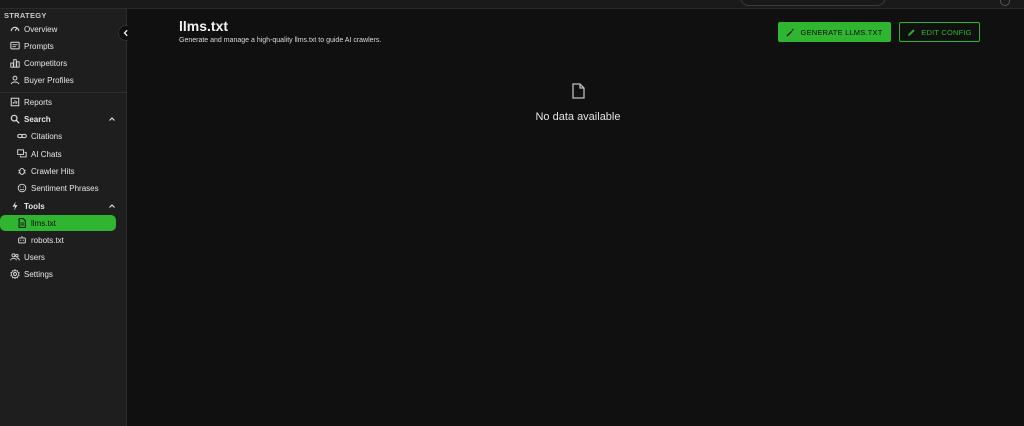 The image size is (1024, 426). I want to click on sidebar-item-ai-chats: AI Chats, so click(66, 154).